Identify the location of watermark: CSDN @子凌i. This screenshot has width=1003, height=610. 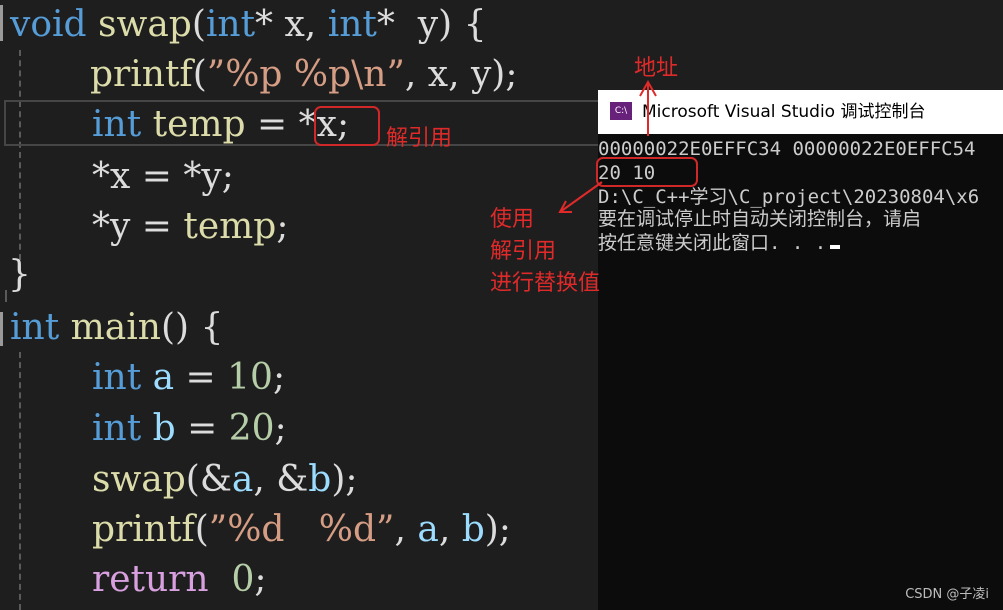
(947, 594).